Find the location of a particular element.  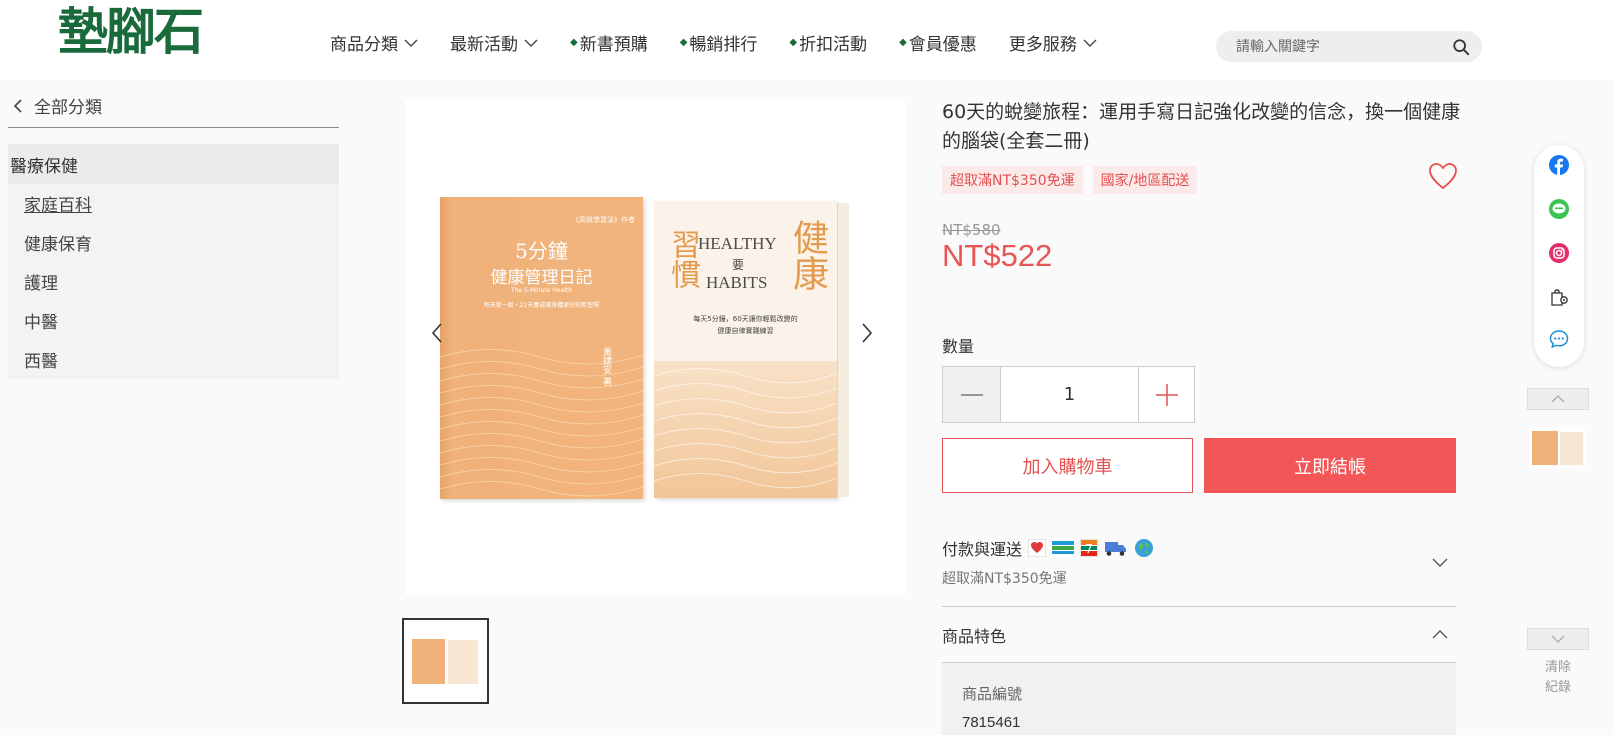

quantity-decrease-button is located at coordinates (972, 394).